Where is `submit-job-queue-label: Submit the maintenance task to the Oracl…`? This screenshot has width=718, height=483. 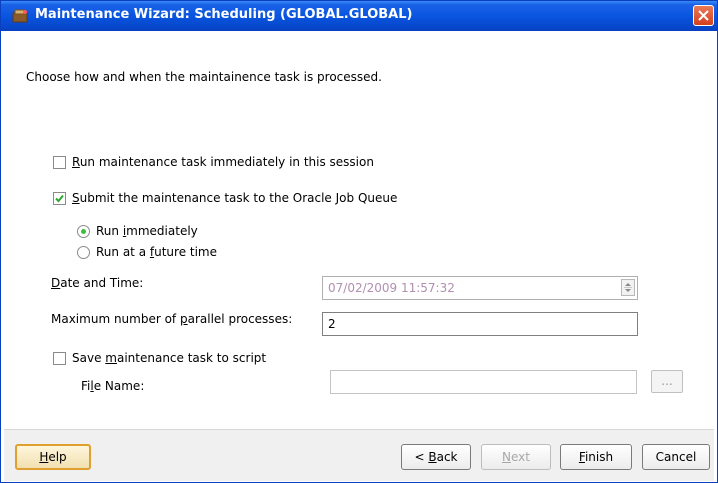
submit-job-queue-label: Submit the maintenance task to the Oracl… is located at coordinates (234, 198).